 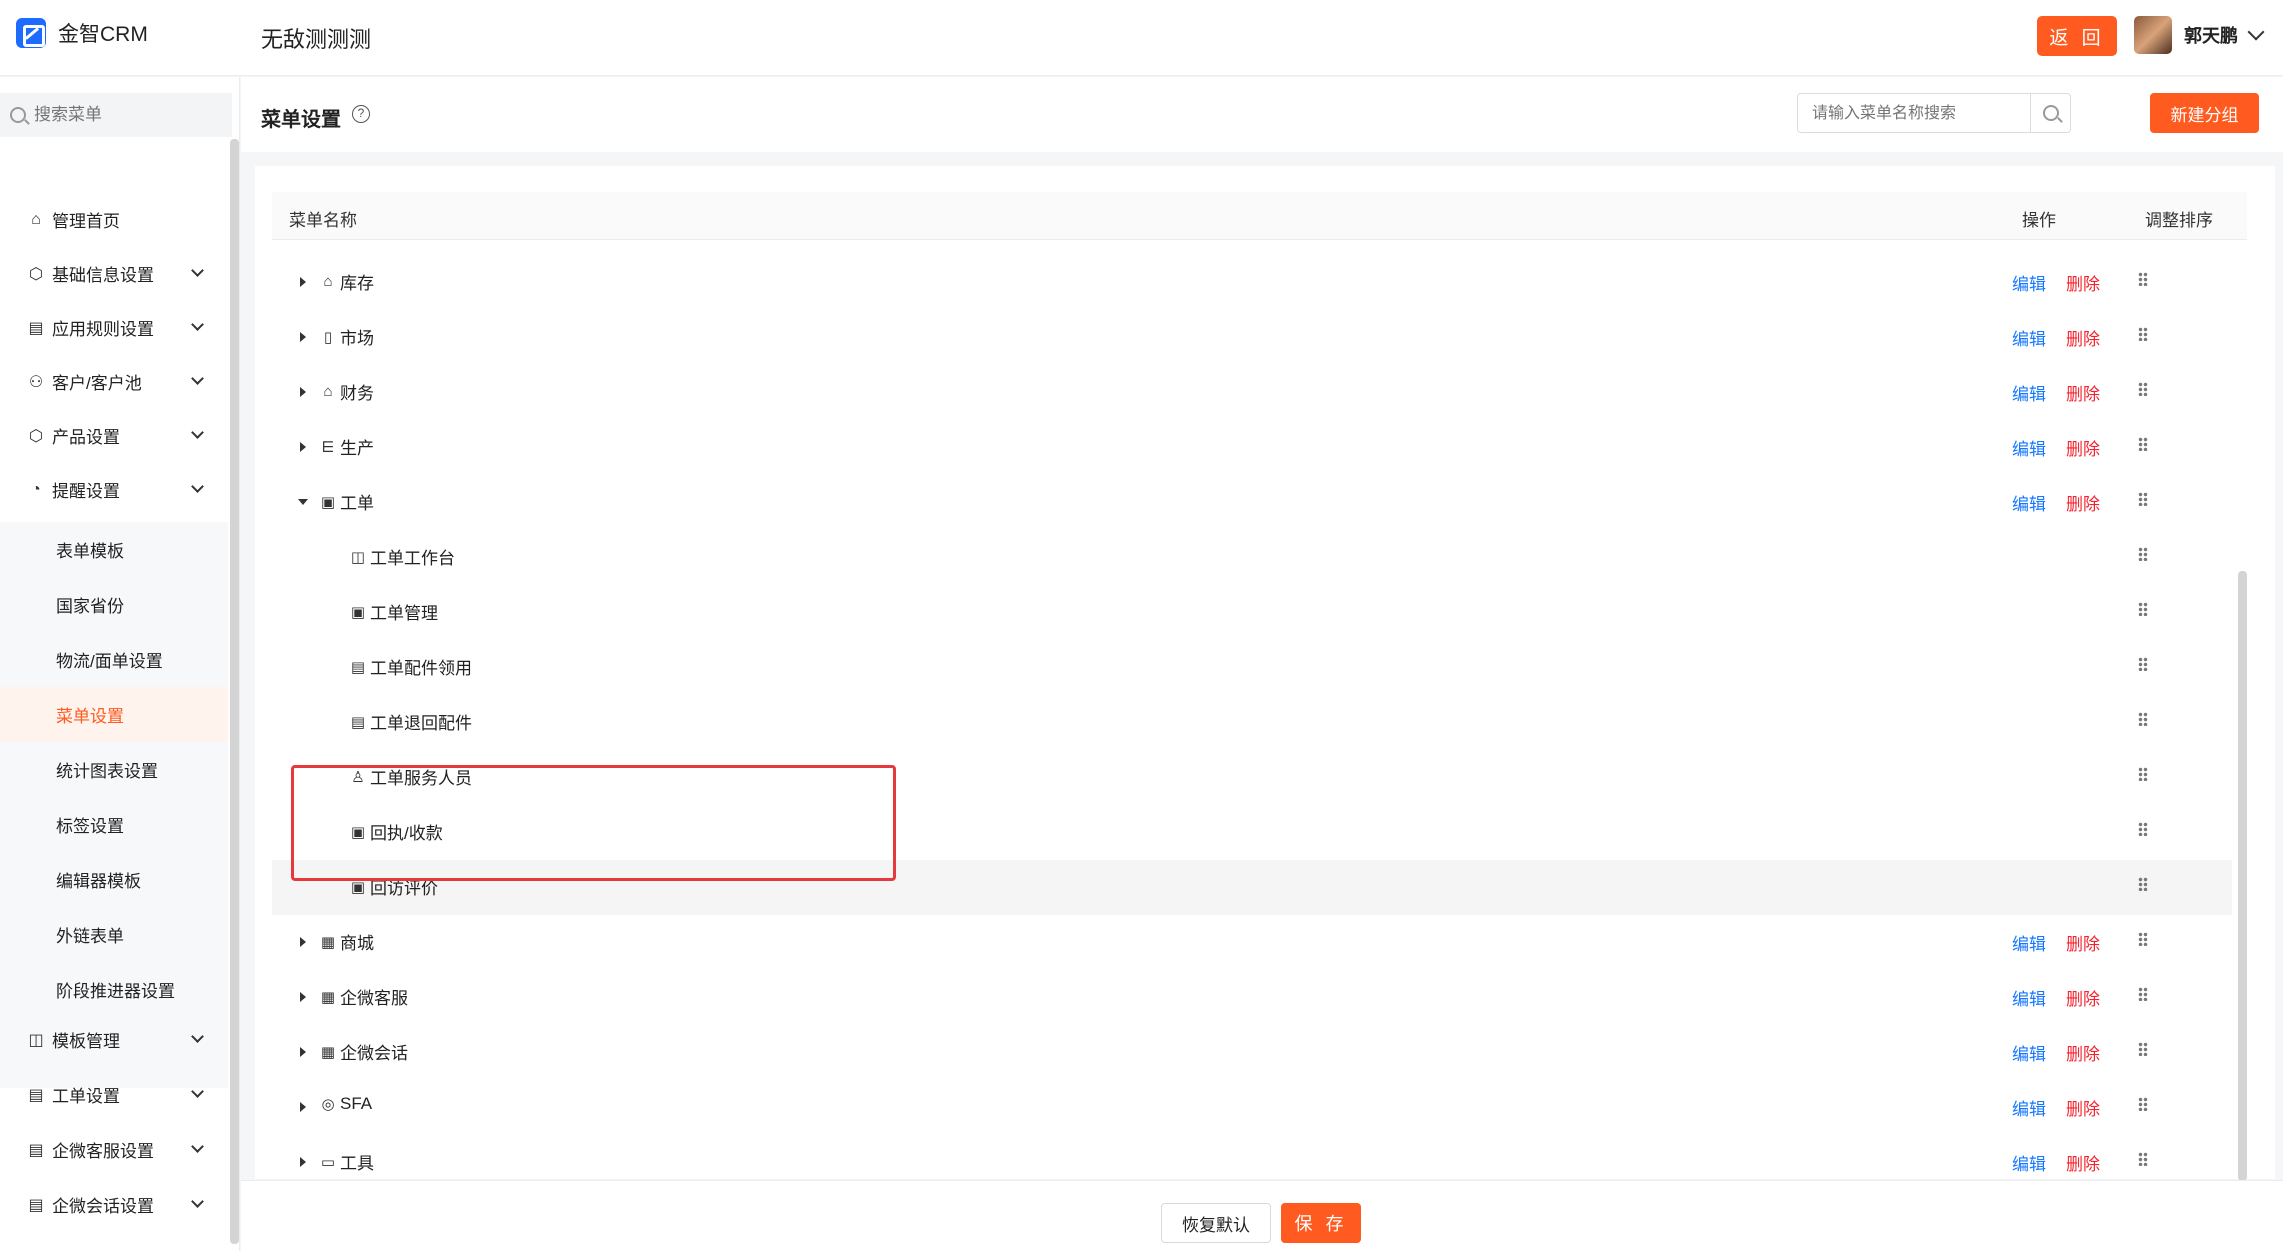 I want to click on sidebar-search-input, so click(x=124, y=115).